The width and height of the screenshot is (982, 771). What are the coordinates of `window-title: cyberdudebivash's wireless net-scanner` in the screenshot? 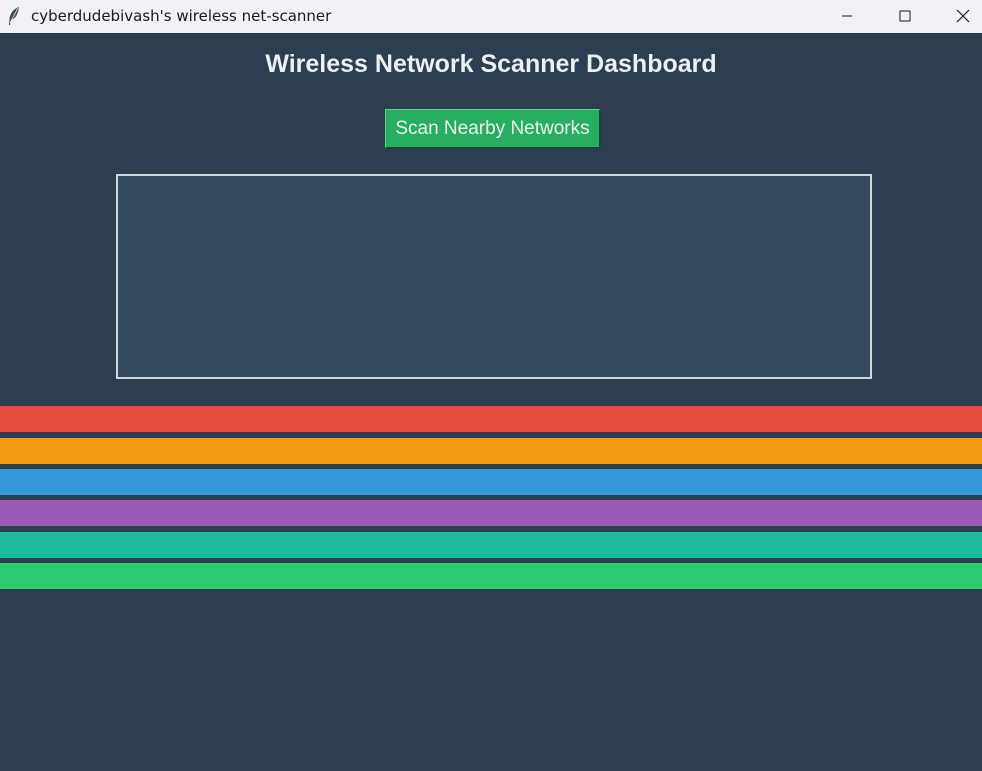 It's located at (181, 16).